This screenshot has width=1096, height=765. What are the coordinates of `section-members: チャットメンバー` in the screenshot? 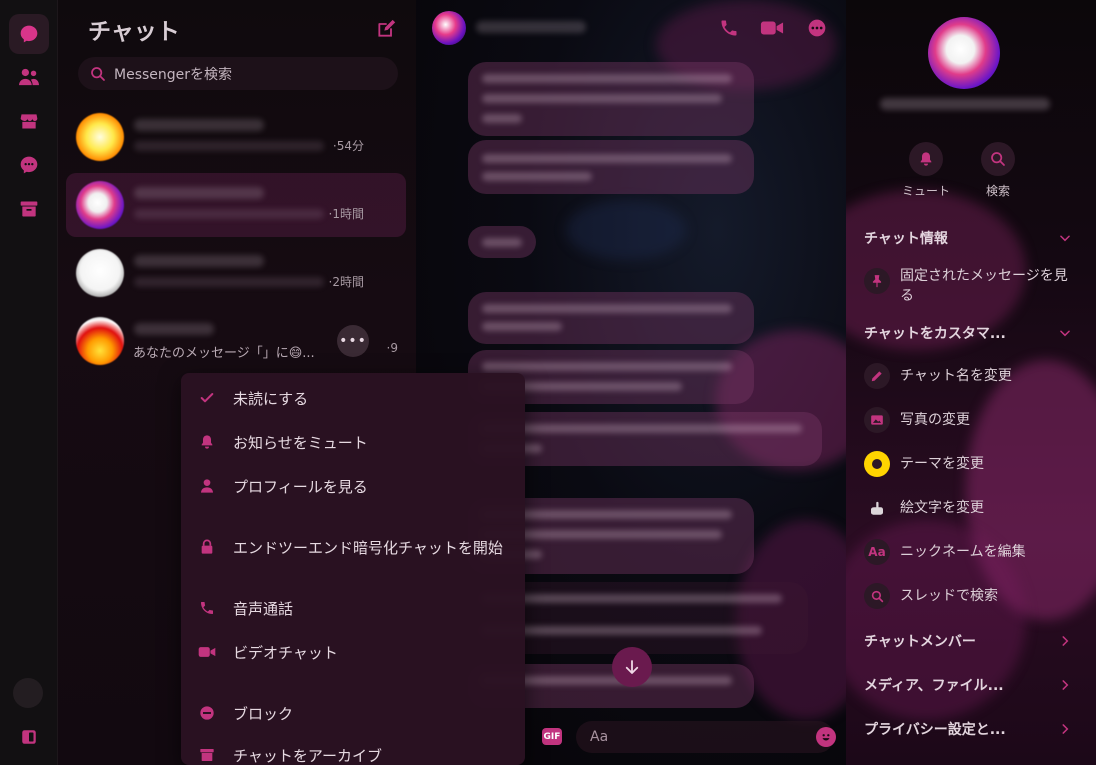 It's located at (971, 641).